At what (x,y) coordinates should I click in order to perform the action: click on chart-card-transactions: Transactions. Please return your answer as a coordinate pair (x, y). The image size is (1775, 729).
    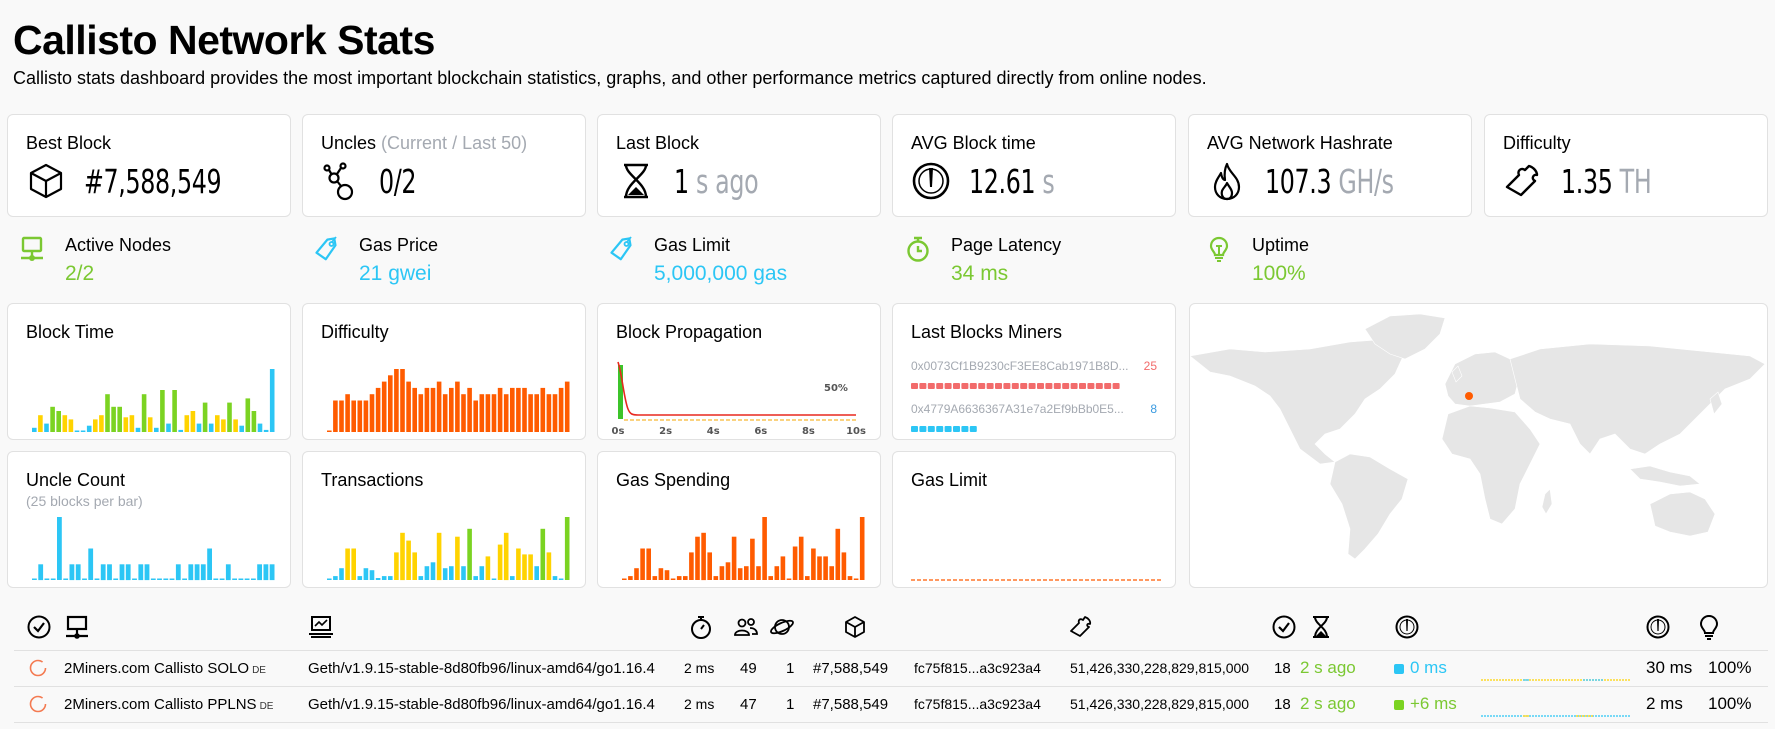
    Looking at the image, I should click on (444, 519).